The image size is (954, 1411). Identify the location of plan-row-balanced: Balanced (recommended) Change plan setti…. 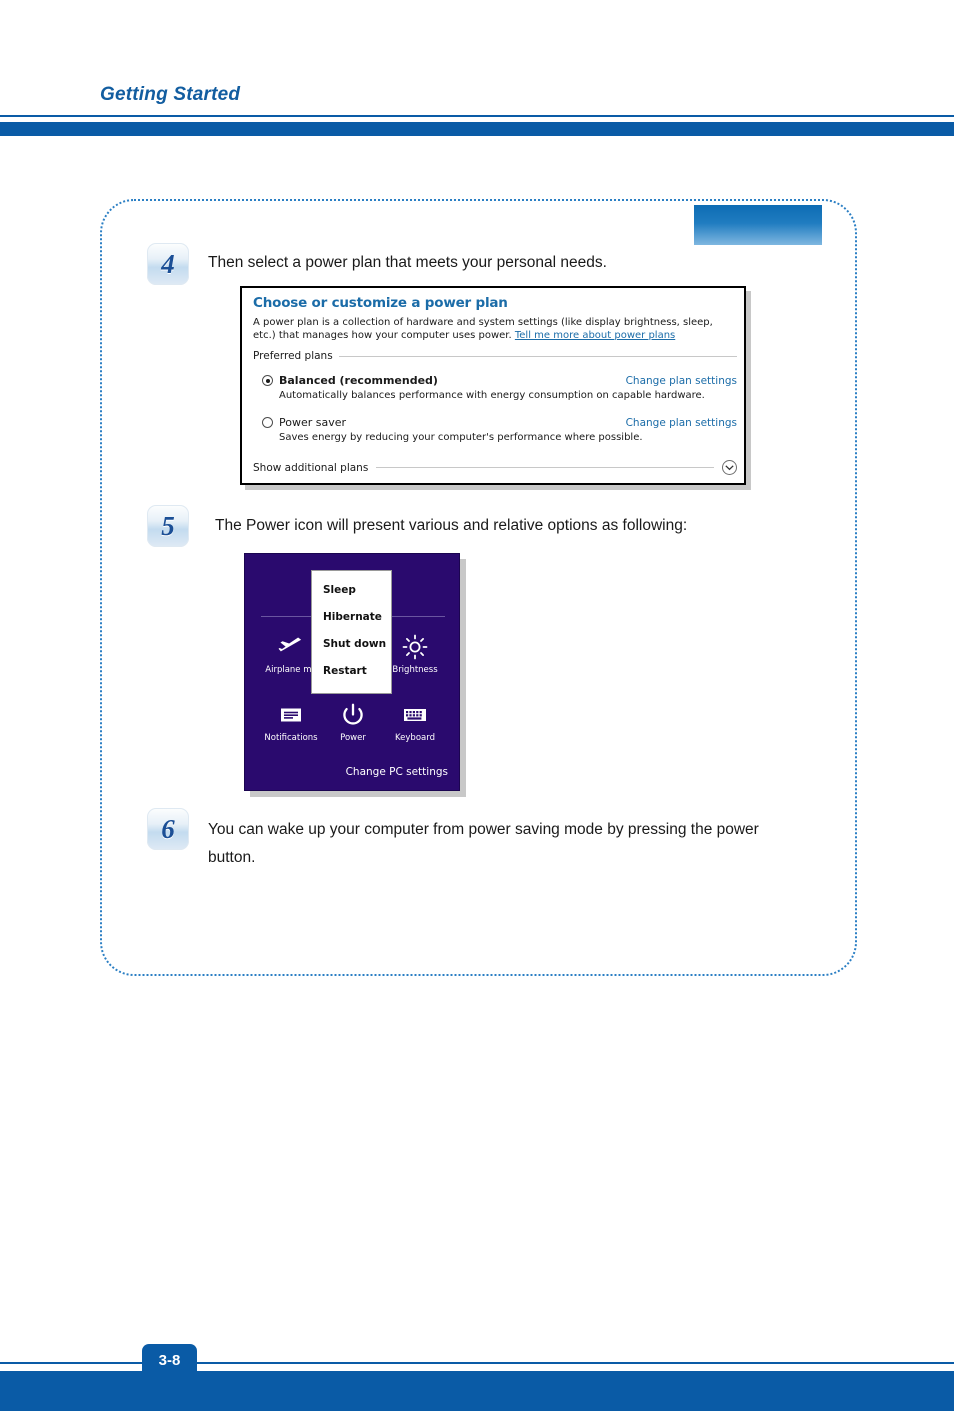
(499, 387).